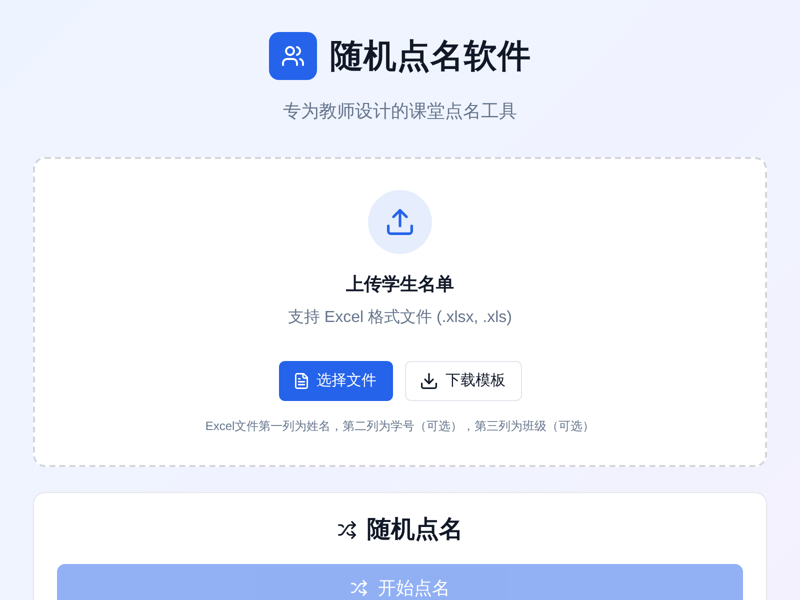 The height and width of the screenshot is (600, 800). I want to click on download-template-button: 下载模板, so click(463, 381).